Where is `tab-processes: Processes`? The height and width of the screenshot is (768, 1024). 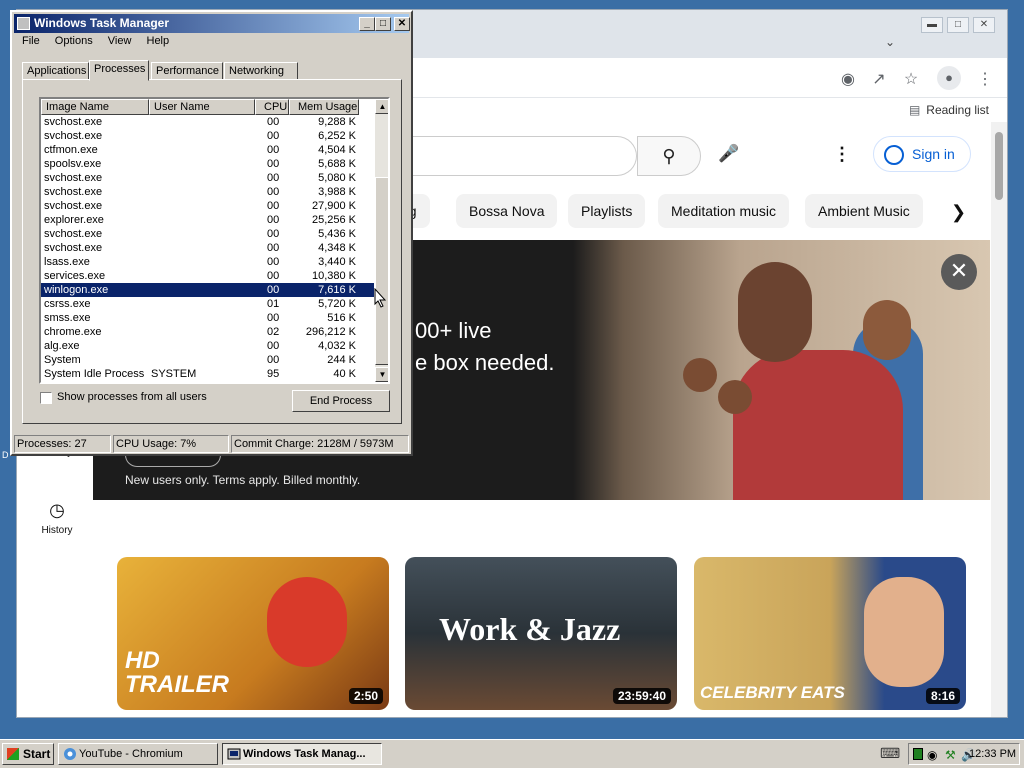 tab-processes: Processes is located at coordinates (119, 70).